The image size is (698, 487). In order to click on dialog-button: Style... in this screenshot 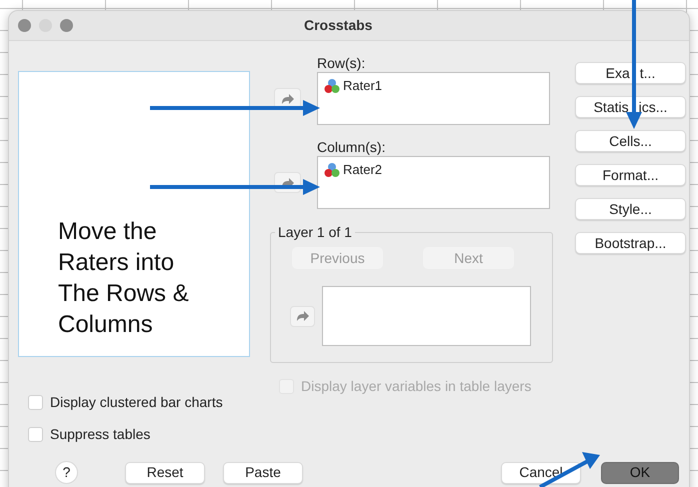, I will do `click(630, 209)`.